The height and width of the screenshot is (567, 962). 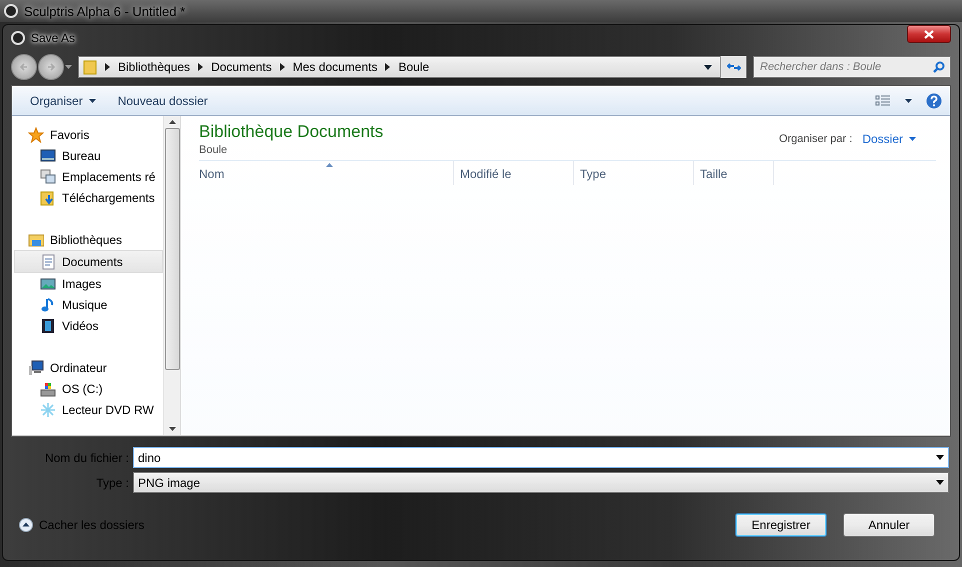 I want to click on arrange-dropdown: Dossier, so click(x=889, y=139).